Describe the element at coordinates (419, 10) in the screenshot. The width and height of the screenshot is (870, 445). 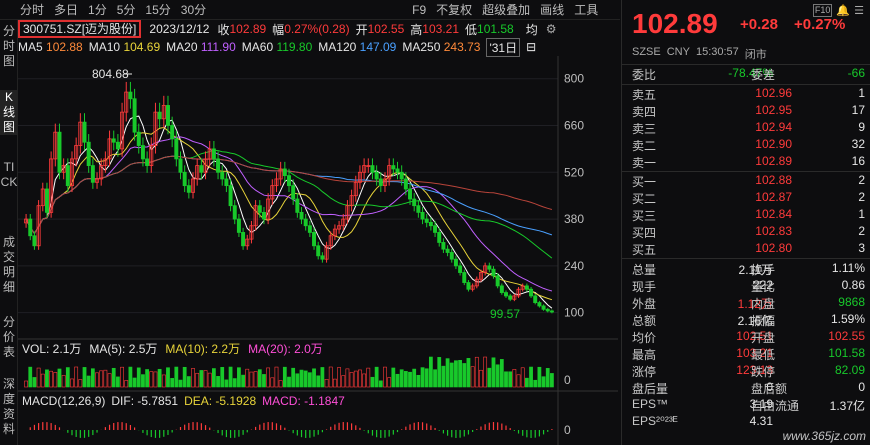
I see `f9-button: F9` at that location.